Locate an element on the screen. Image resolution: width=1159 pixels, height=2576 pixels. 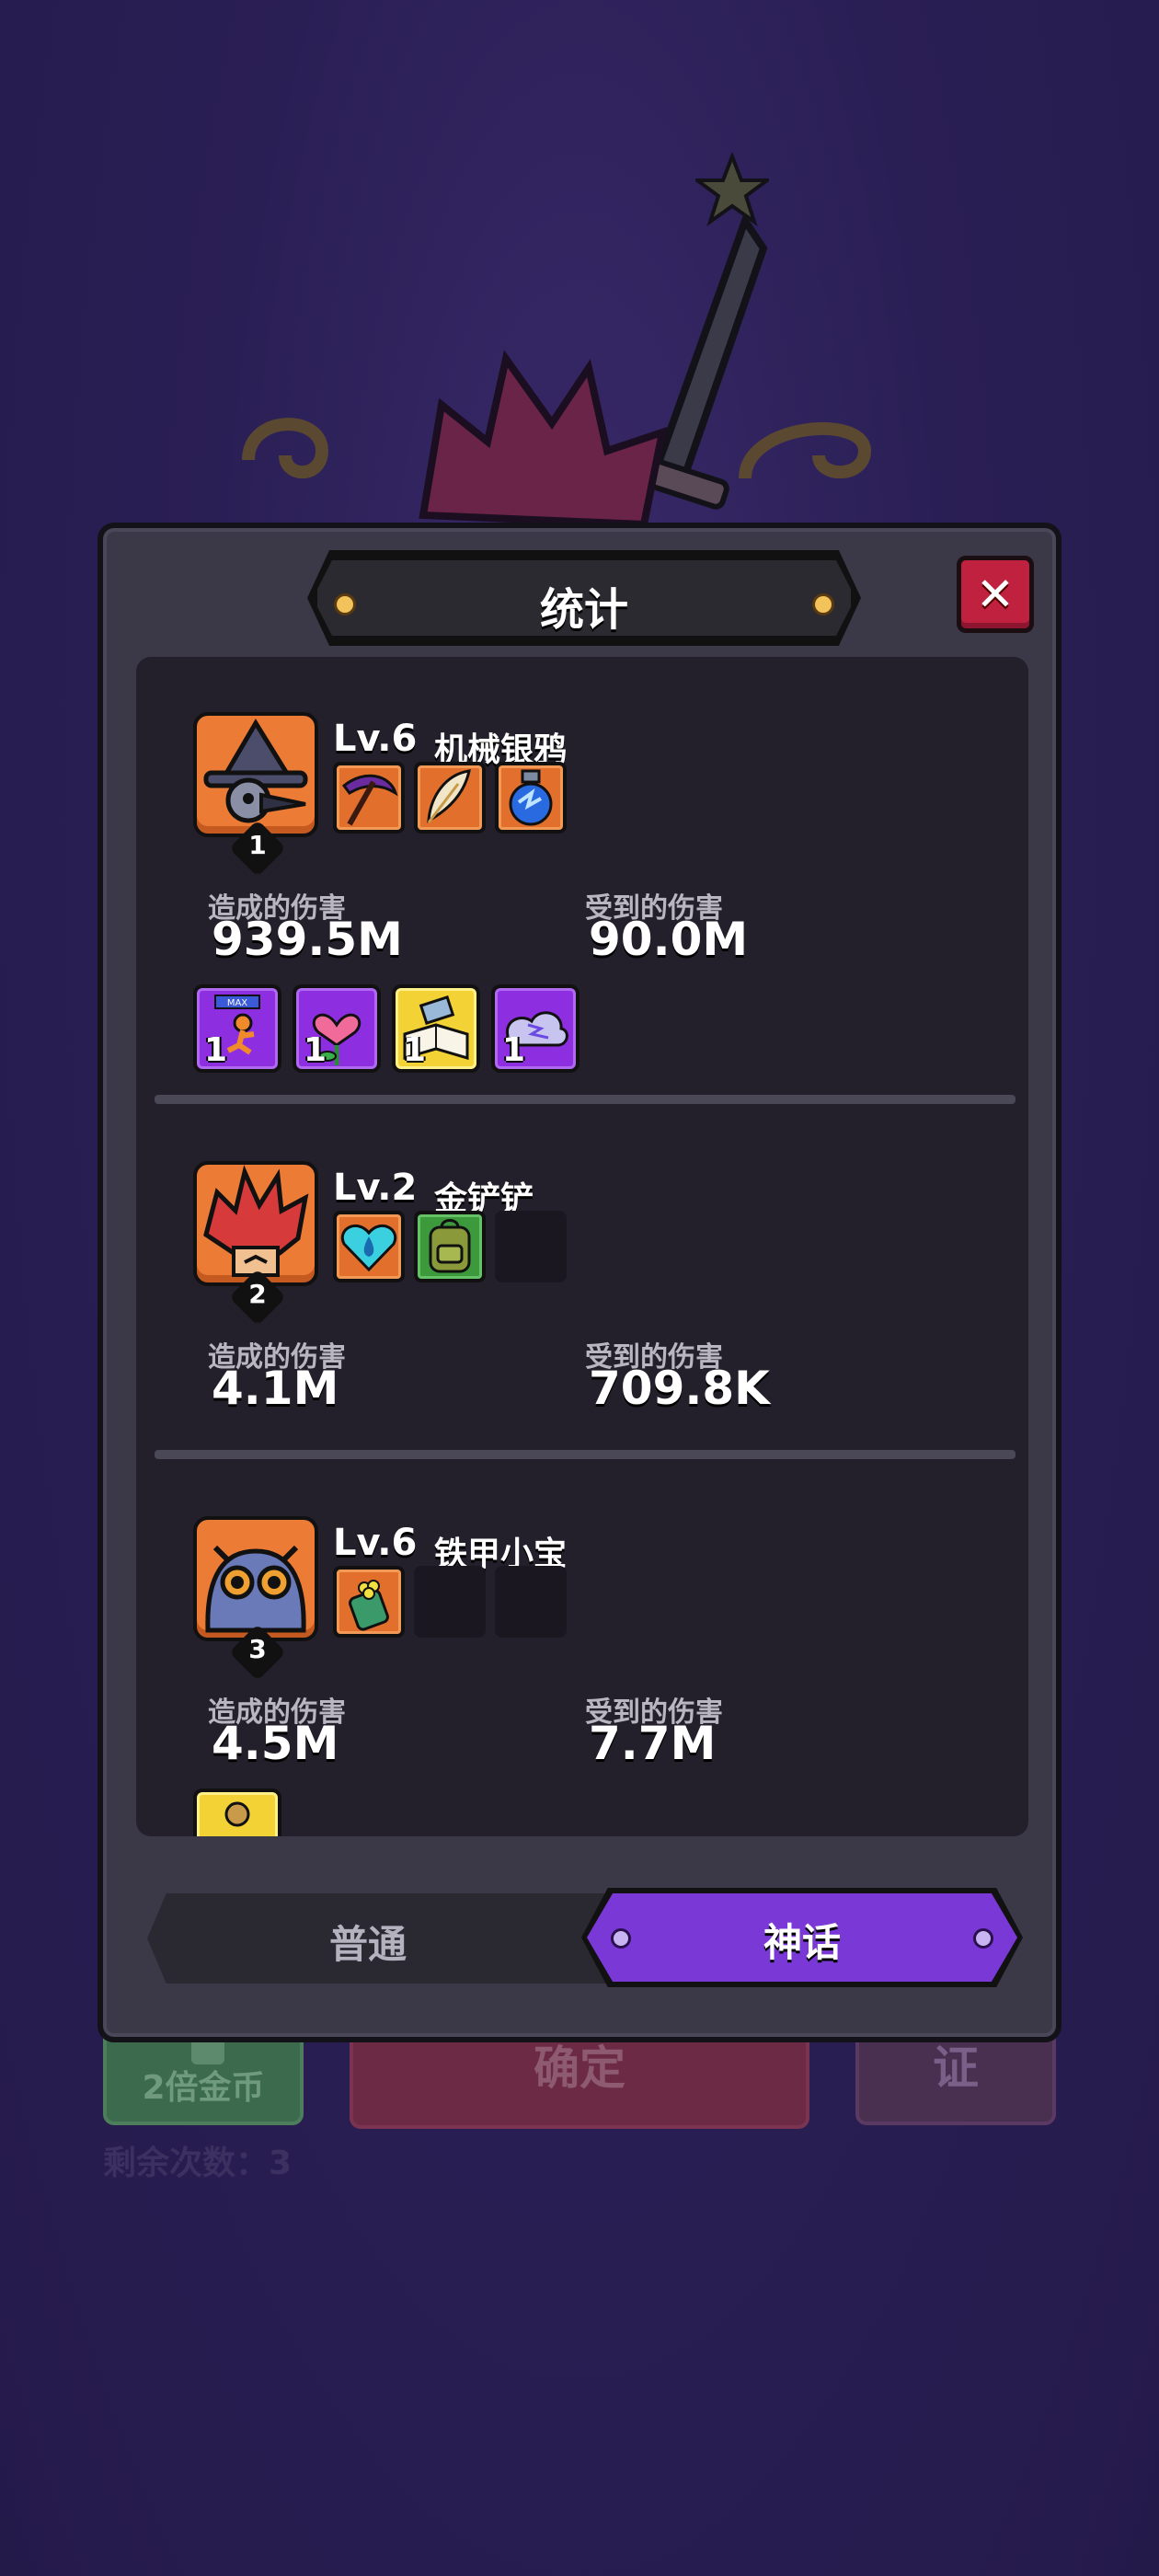
rank-number: 3 is located at coordinates (257, 1649).